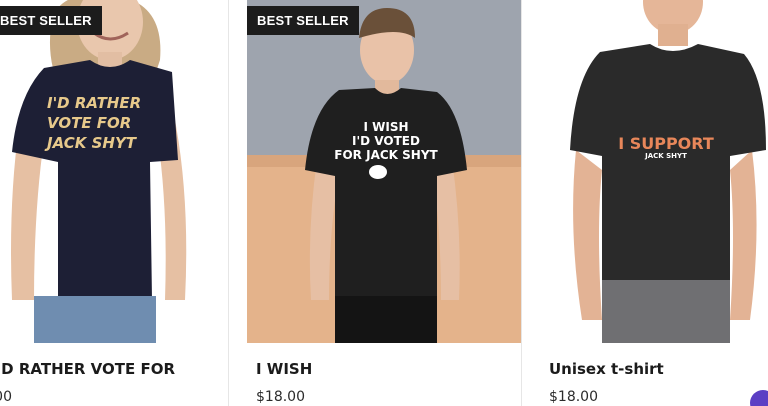  Describe the element at coordinates (759, 398) in the screenshot. I see `chat-widget-button` at that location.